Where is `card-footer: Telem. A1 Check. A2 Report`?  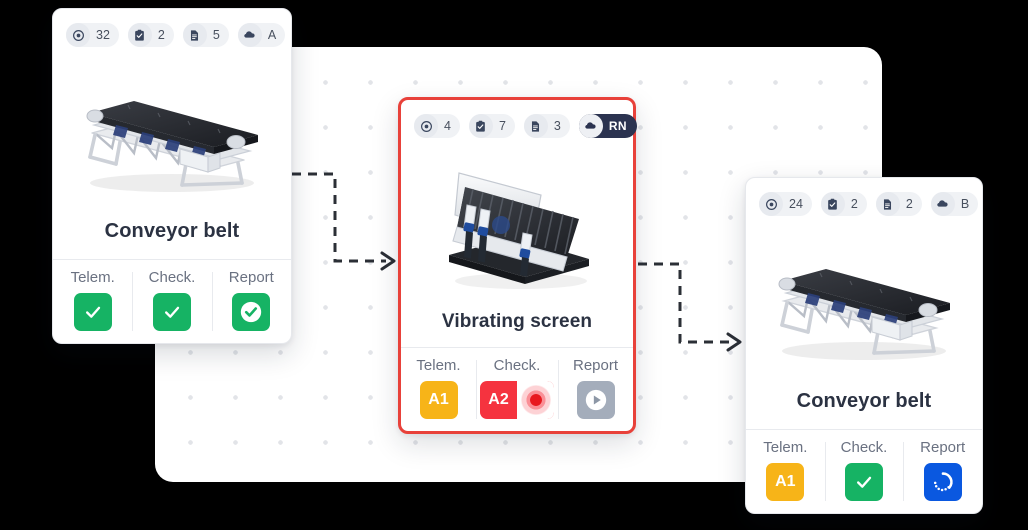 card-footer: Telem. A1 Check. A2 Report is located at coordinates (517, 389).